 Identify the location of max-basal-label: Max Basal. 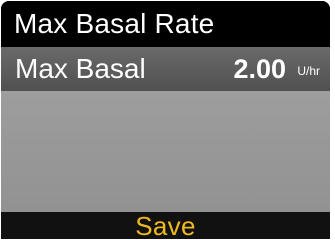
(80, 68).